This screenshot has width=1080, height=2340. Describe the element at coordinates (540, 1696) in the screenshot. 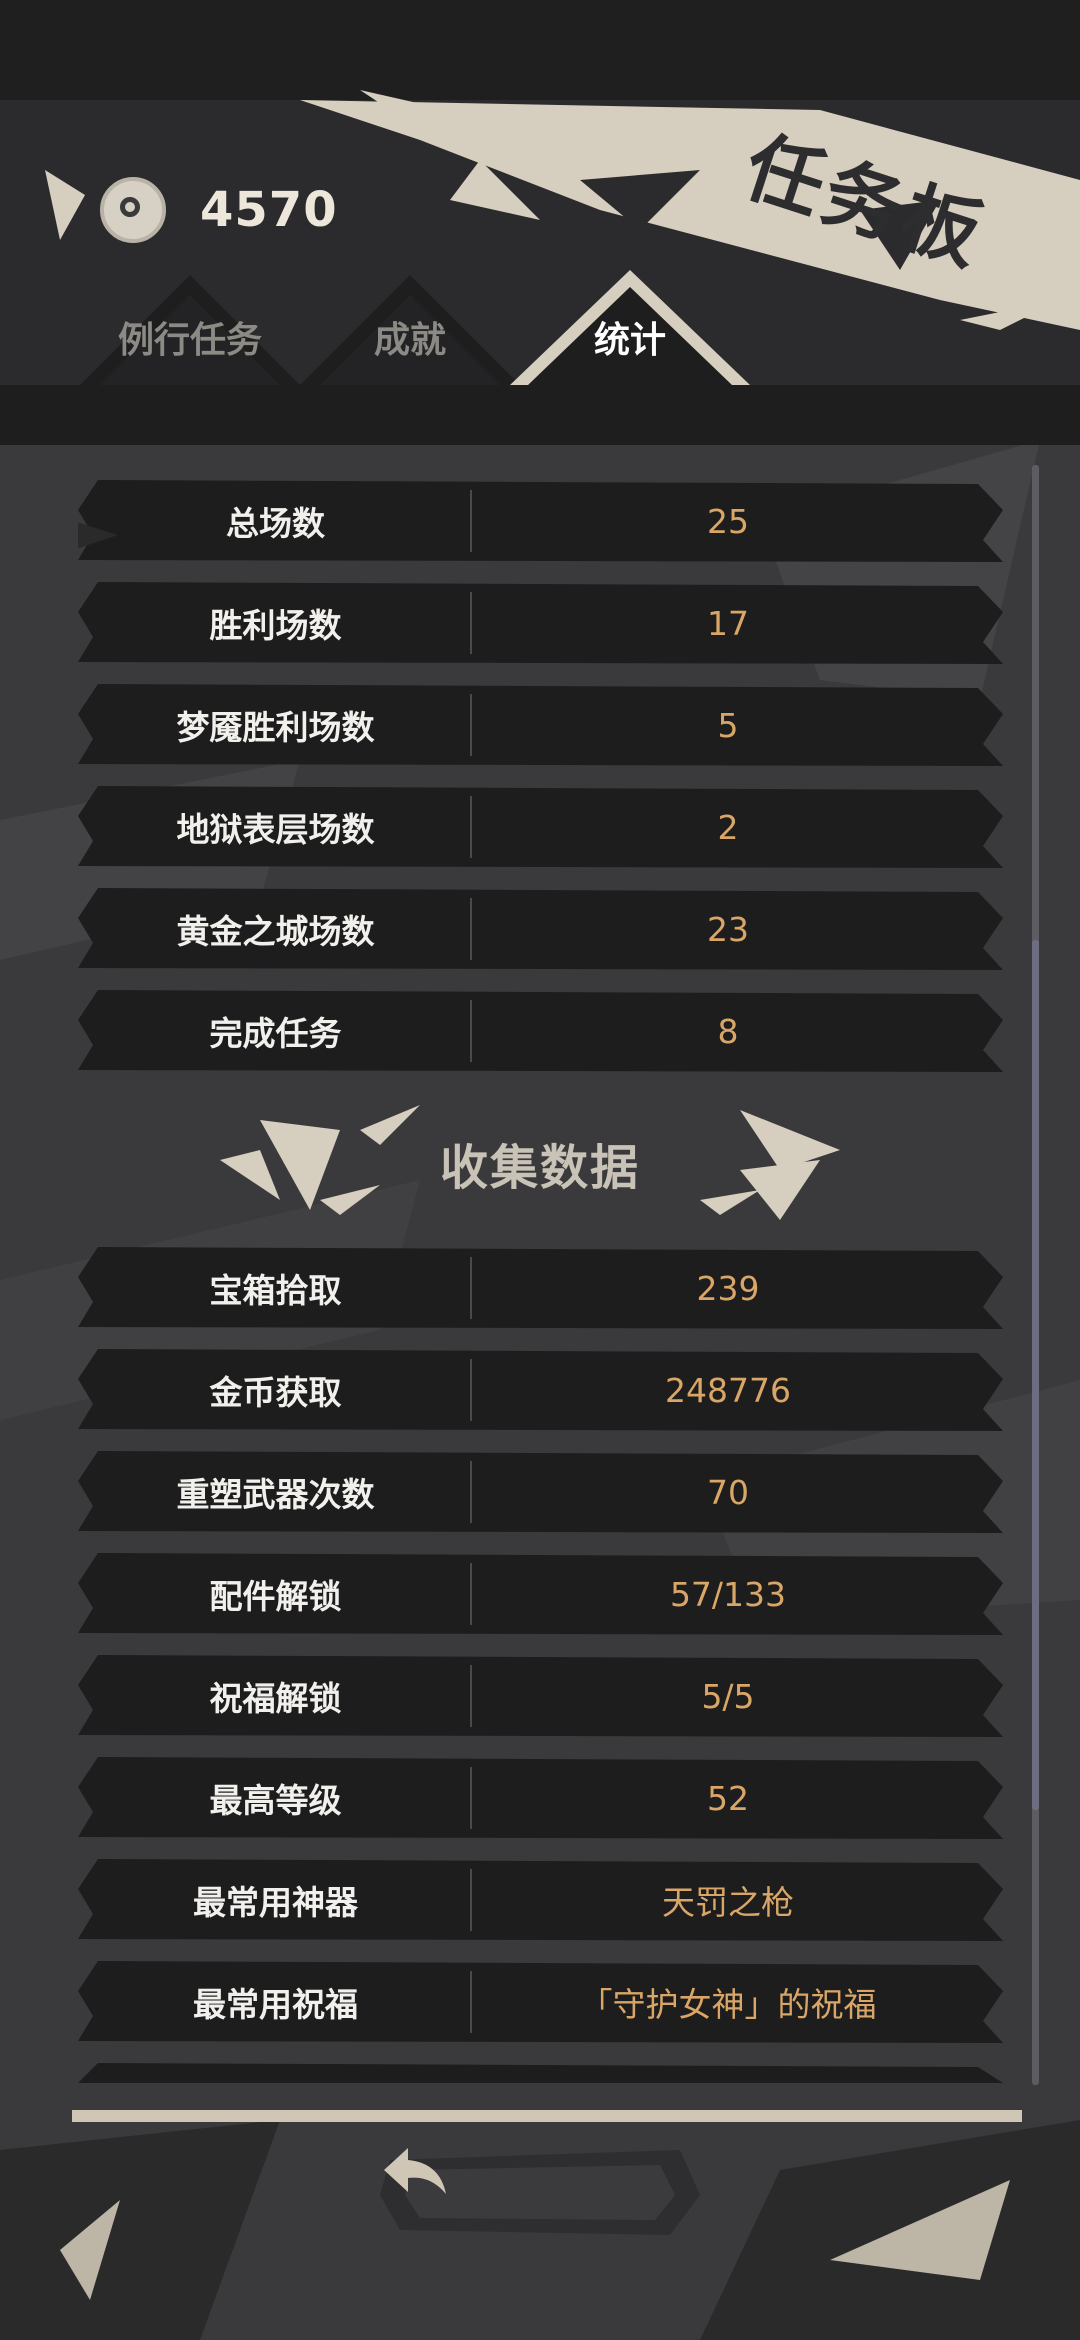

I see `collection-row-blessings-unlocked: 祝福解锁 5/5` at that location.